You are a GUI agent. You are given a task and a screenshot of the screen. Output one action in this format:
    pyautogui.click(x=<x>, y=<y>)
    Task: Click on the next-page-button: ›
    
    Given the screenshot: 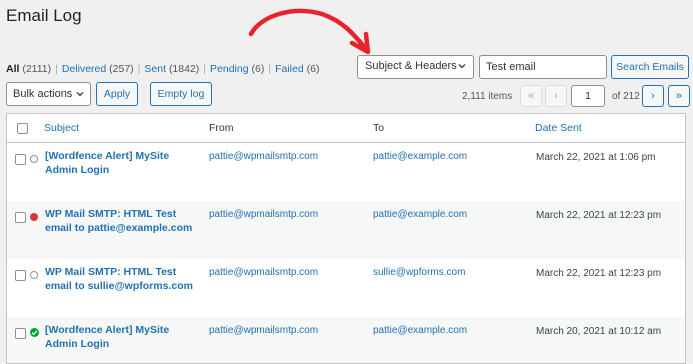 What is the action you would take?
    pyautogui.click(x=653, y=96)
    